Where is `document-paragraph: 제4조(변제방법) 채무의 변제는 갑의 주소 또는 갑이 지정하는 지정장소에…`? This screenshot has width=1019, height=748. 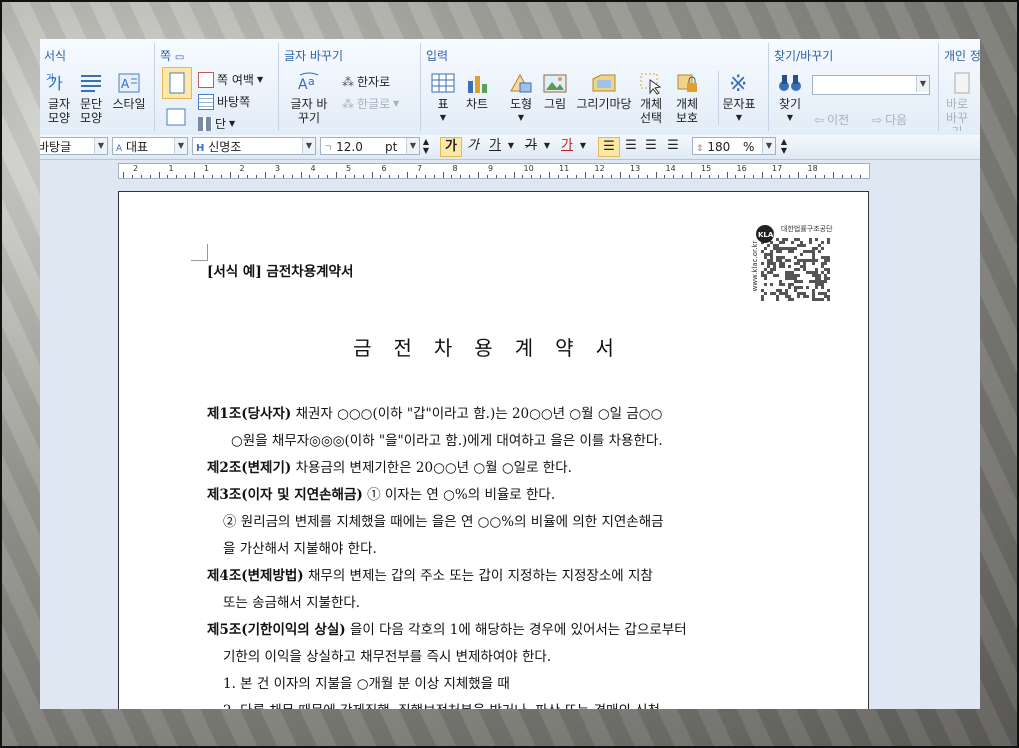
document-paragraph: 제4조(변제방법) 채무의 변제는 갑의 주소 또는 갑이 지정하는 지정장소에… is located at coordinates (430, 574).